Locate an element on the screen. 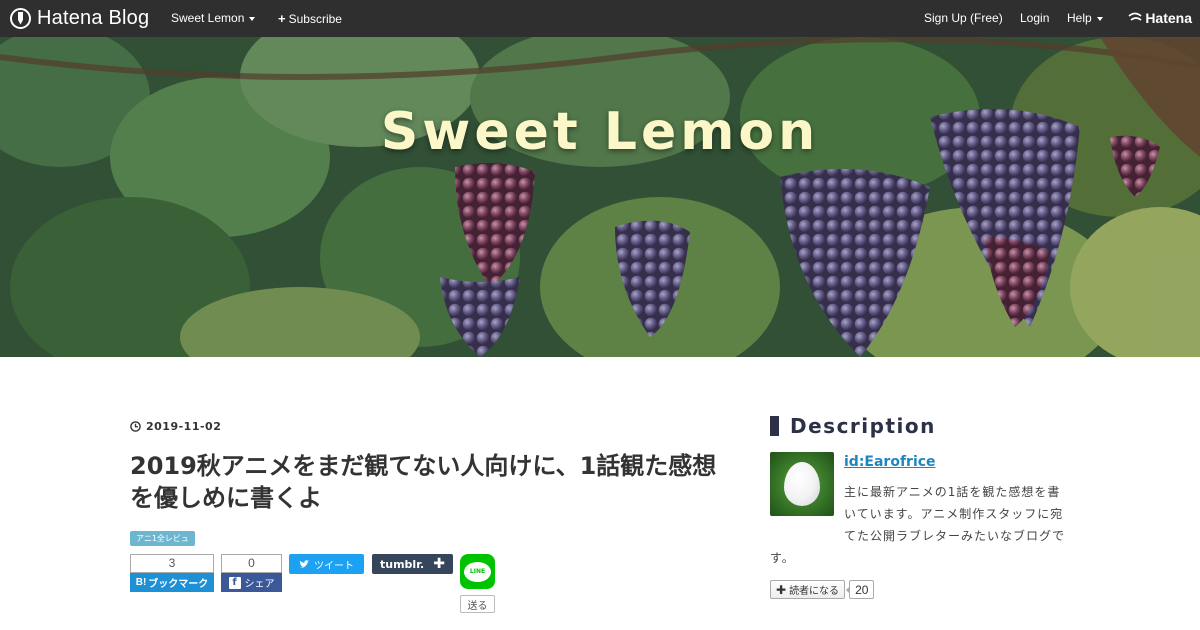 The image size is (1200, 630). subscribe-label: Subscribe is located at coordinates (315, 18).